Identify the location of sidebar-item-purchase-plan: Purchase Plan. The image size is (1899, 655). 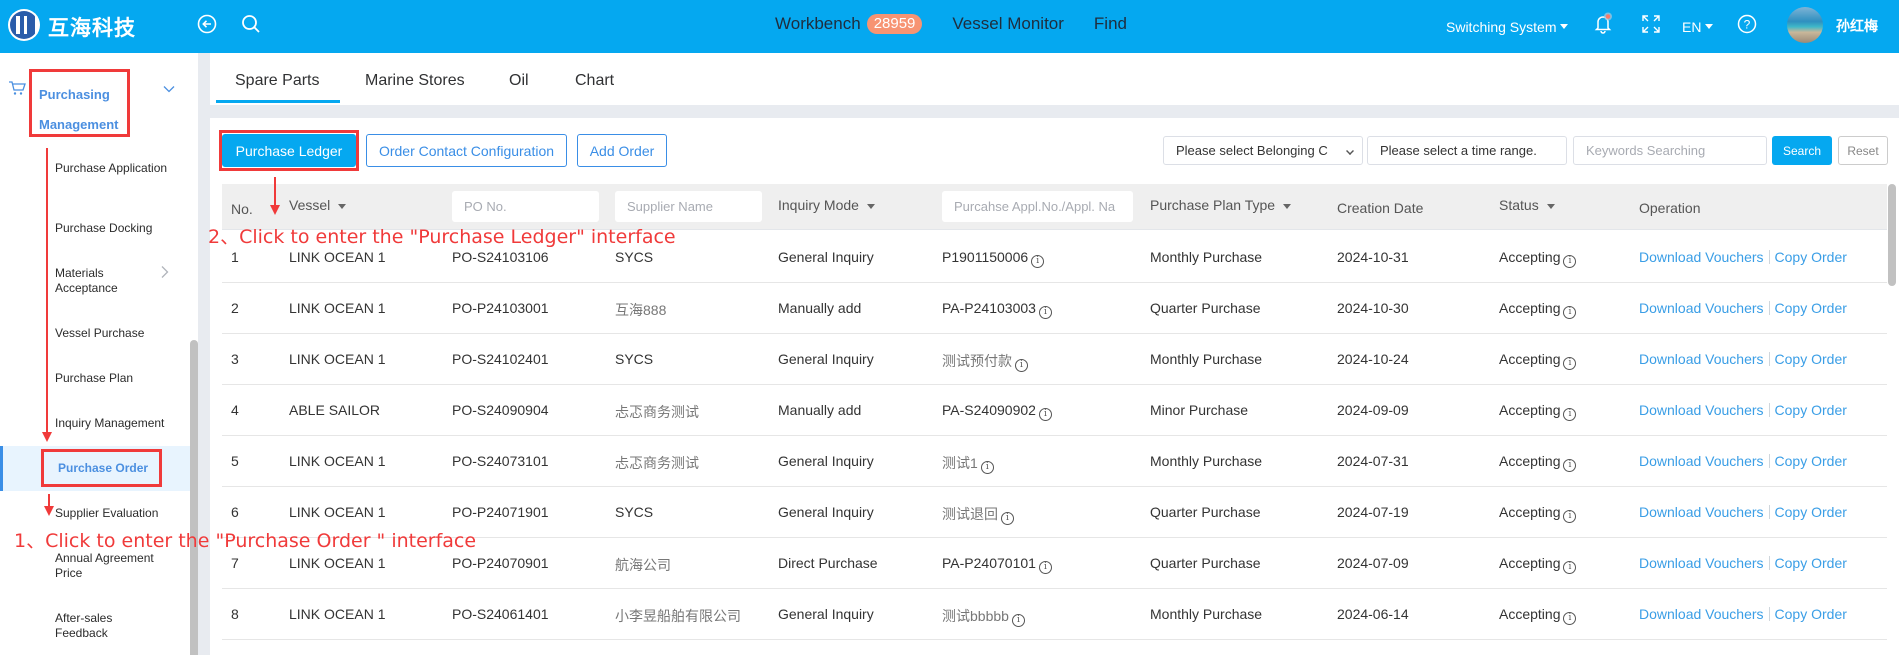
(115, 378).